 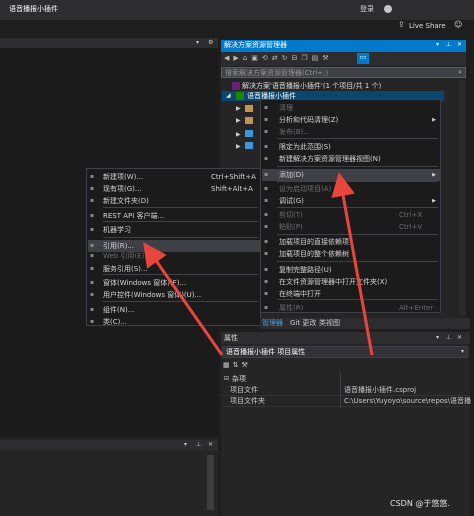 I want to click on arrow-to-add, so click(x=352, y=264).